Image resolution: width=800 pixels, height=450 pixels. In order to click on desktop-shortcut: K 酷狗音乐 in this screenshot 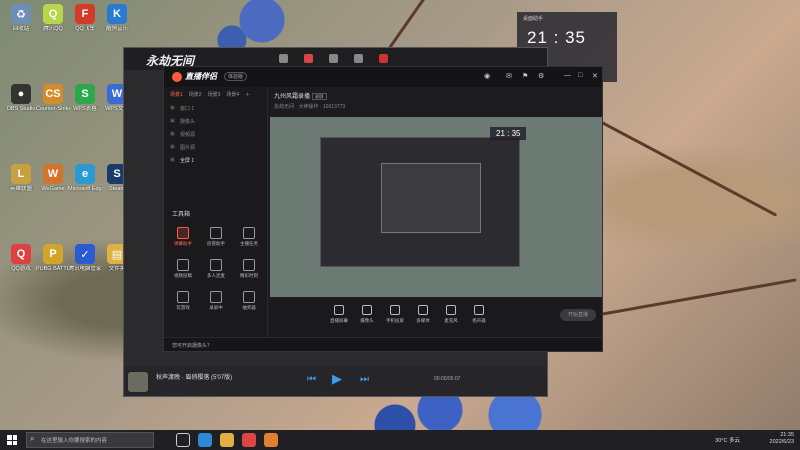, I will do `click(117, 18)`.